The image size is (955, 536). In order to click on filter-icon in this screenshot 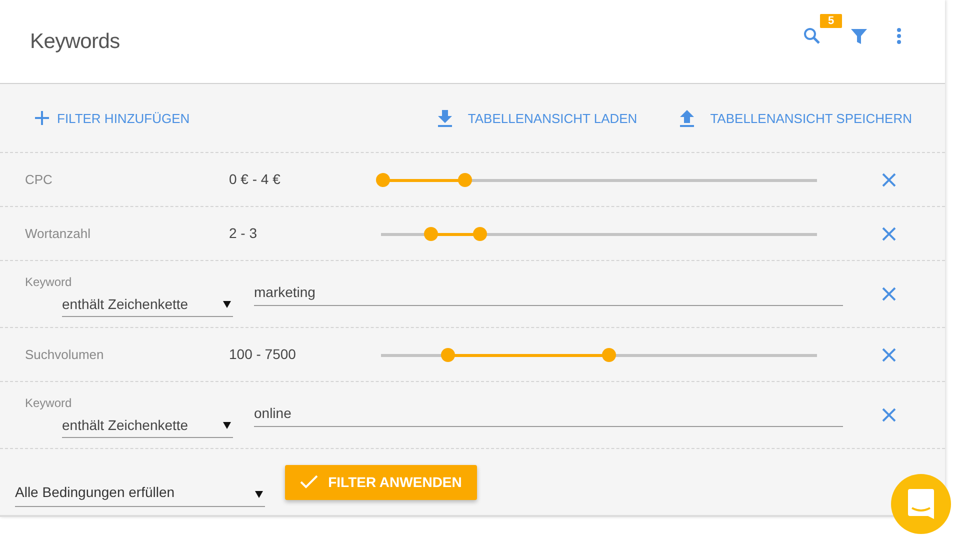, I will do `click(859, 35)`.